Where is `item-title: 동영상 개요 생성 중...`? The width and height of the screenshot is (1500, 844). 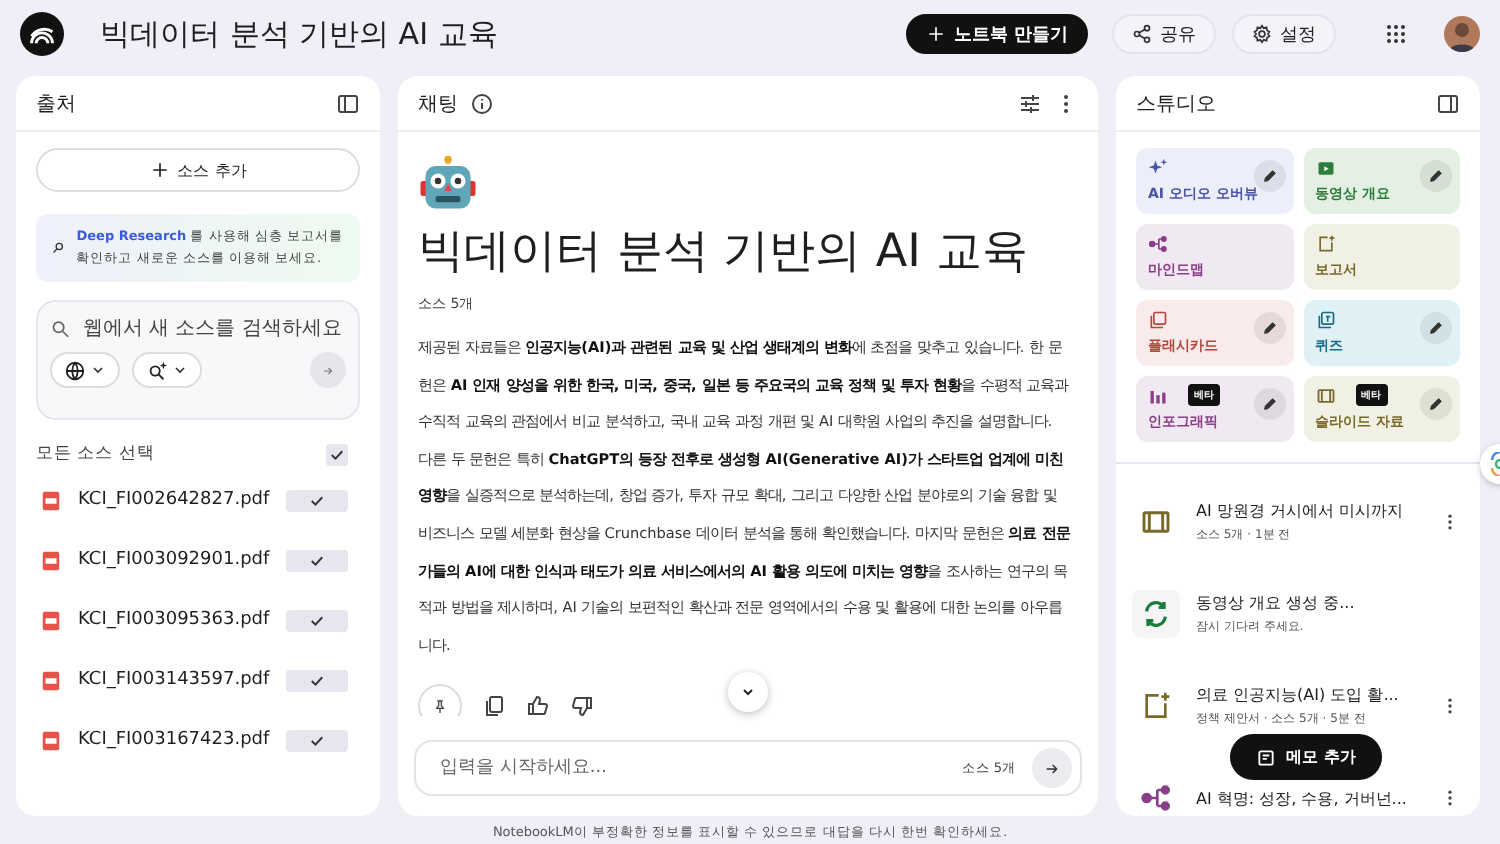 item-title: 동영상 개요 생성 중... is located at coordinates (1310, 603).